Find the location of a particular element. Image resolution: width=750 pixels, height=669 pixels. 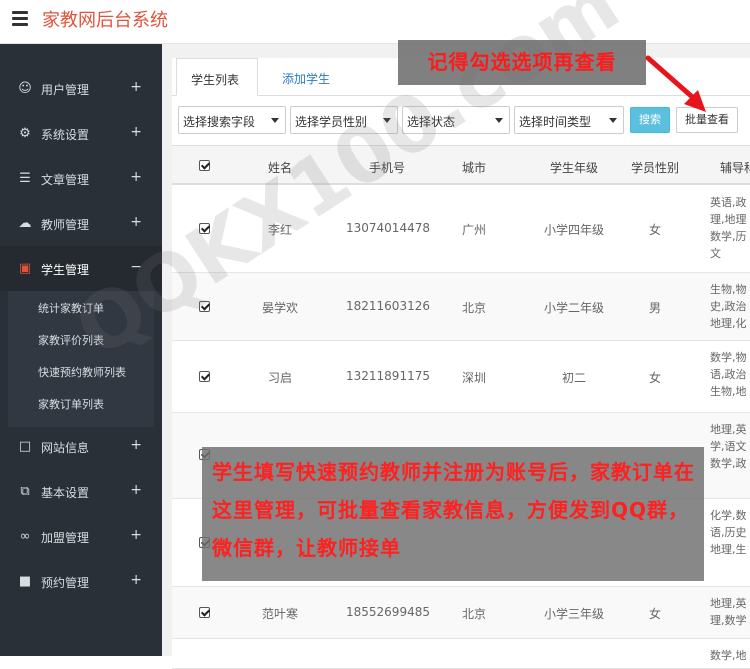

select-value: 选择搜索字段 is located at coordinates (219, 122).